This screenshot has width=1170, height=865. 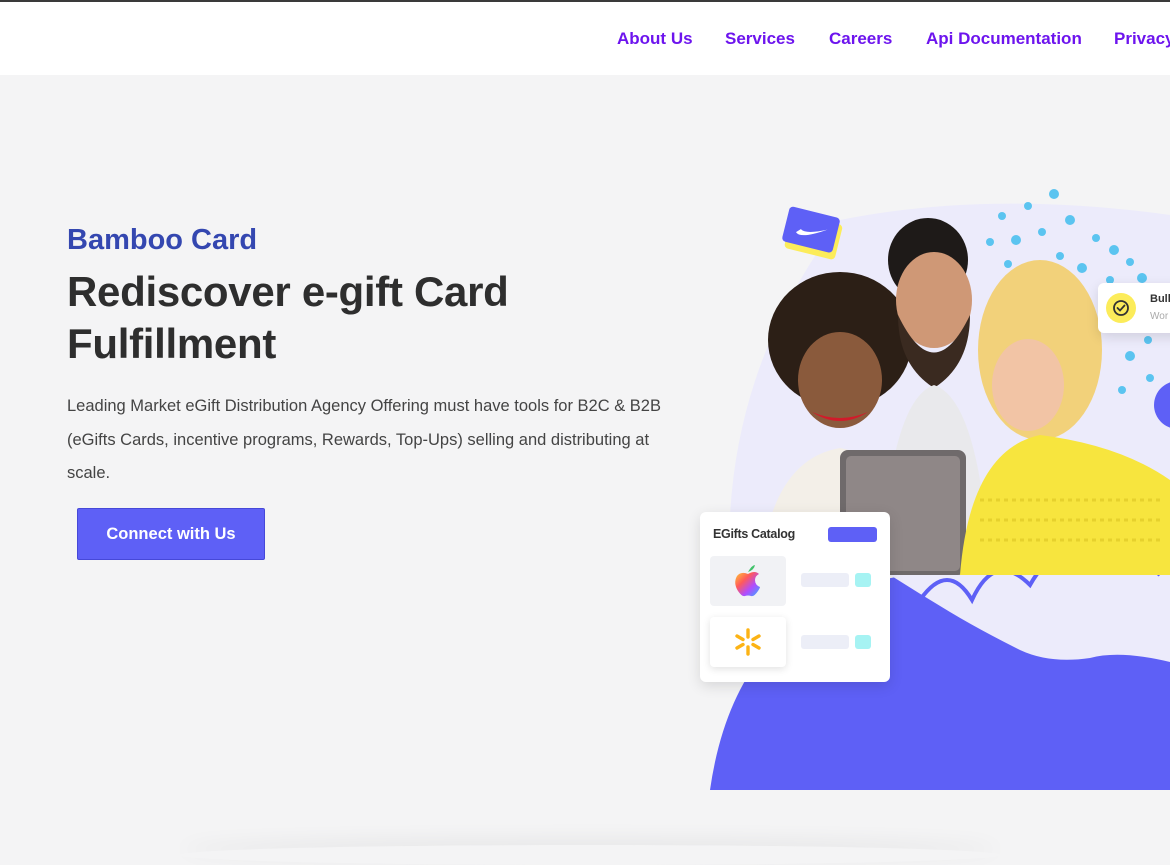 I want to click on hero-headline: Rediscover e-gift Card Fulfillment, so click(x=288, y=317).